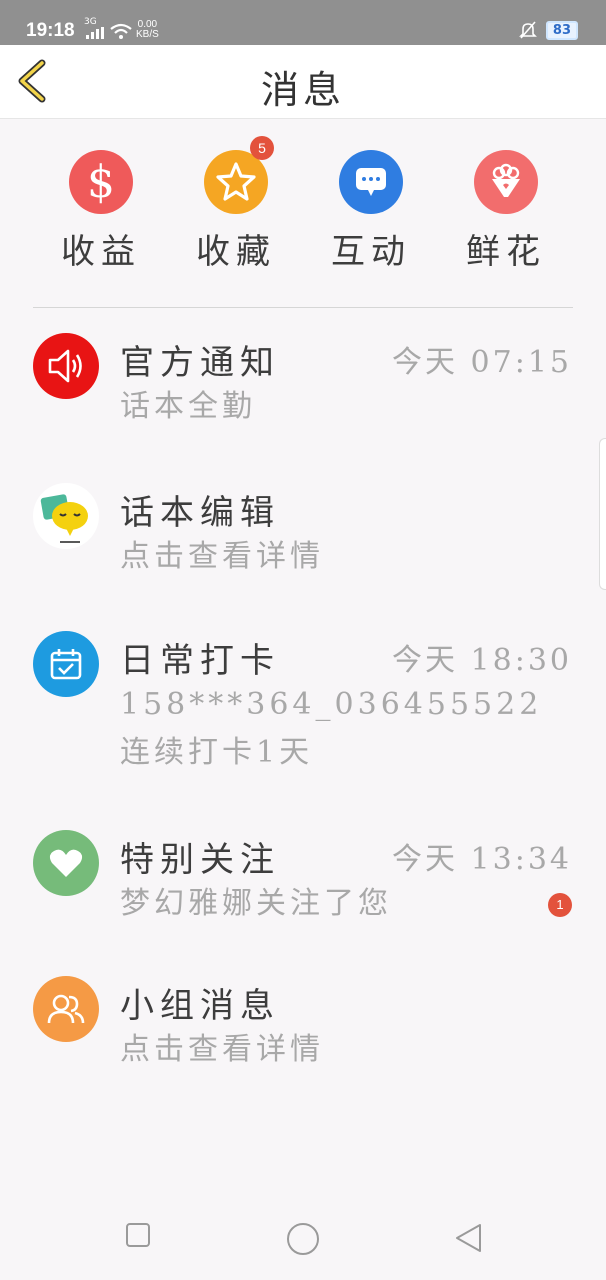 This screenshot has width=606, height=1280. What do you see at coordinates (95, 33) in the screenshot?
I see `signal-icon` at bounding box center [95, 33].